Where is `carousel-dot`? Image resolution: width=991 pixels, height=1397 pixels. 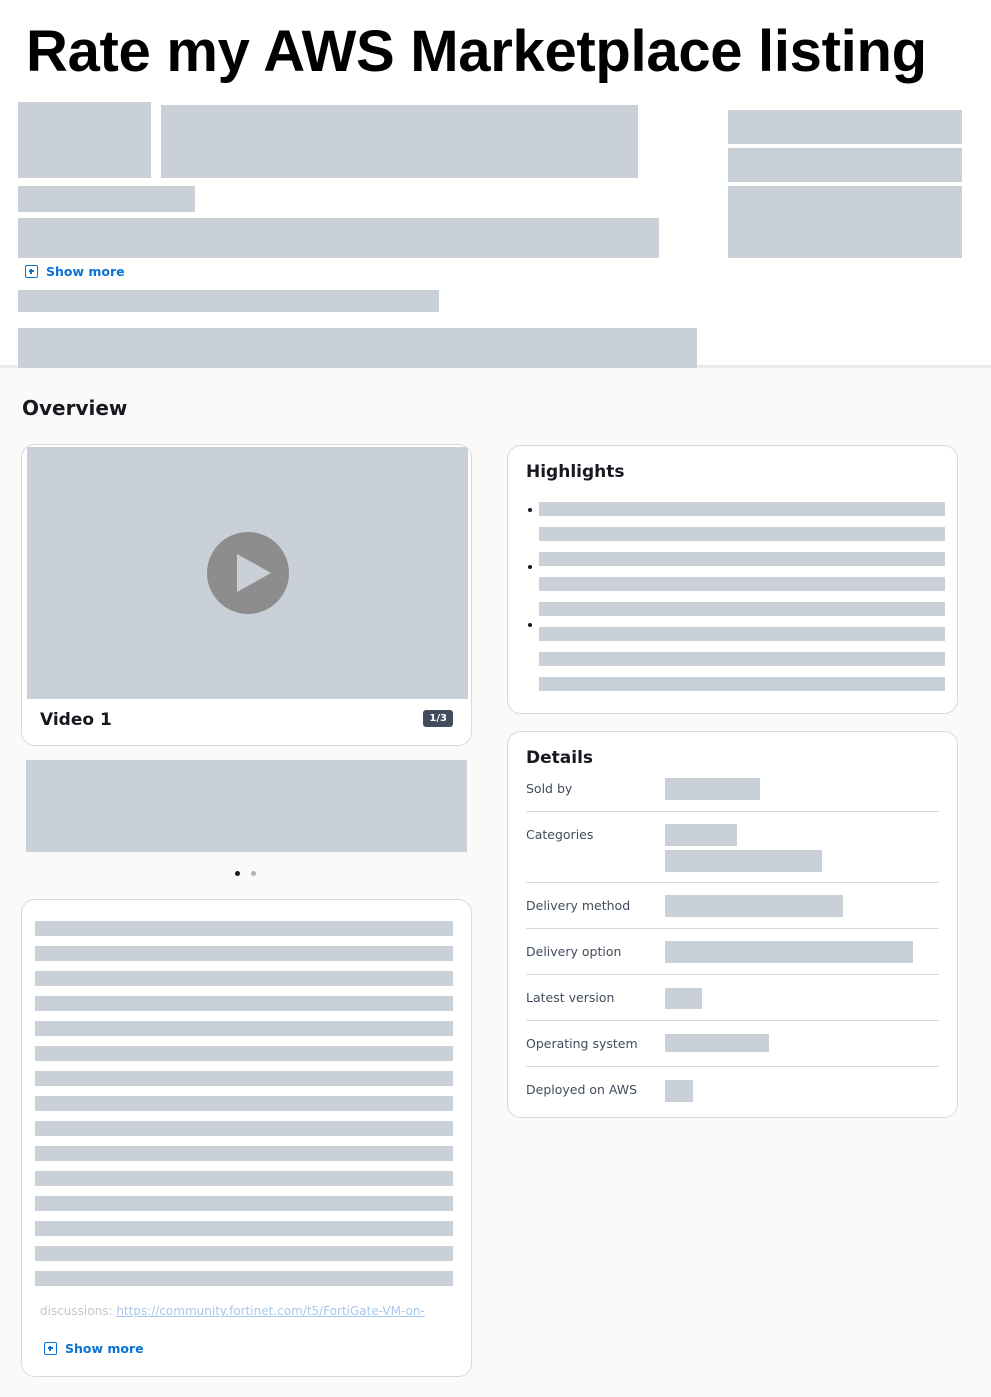
carousel-dot is located at coordinates (253, 873).